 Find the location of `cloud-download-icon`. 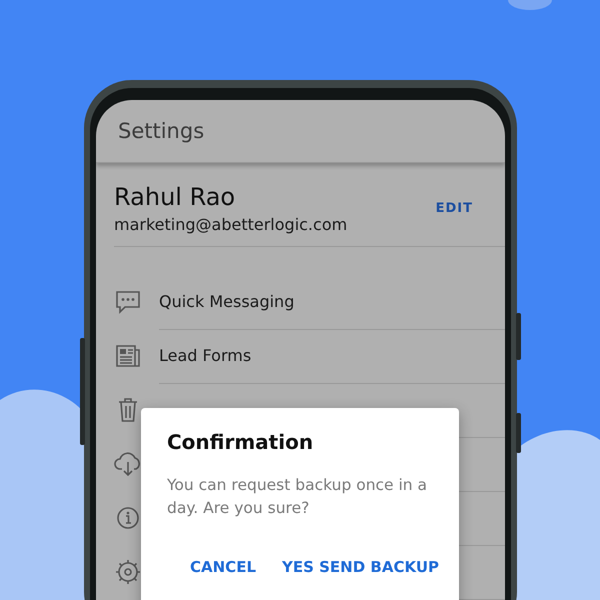

cloud-download-icon is located at coordinates (128, 464).